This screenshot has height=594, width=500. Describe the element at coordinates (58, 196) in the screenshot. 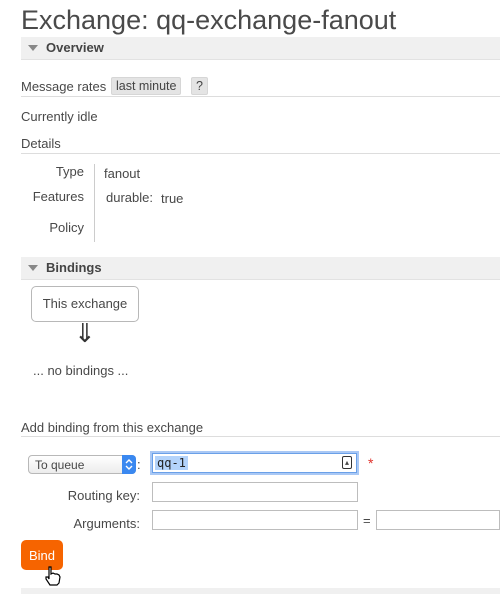

I see `features-label: Features` at that location.